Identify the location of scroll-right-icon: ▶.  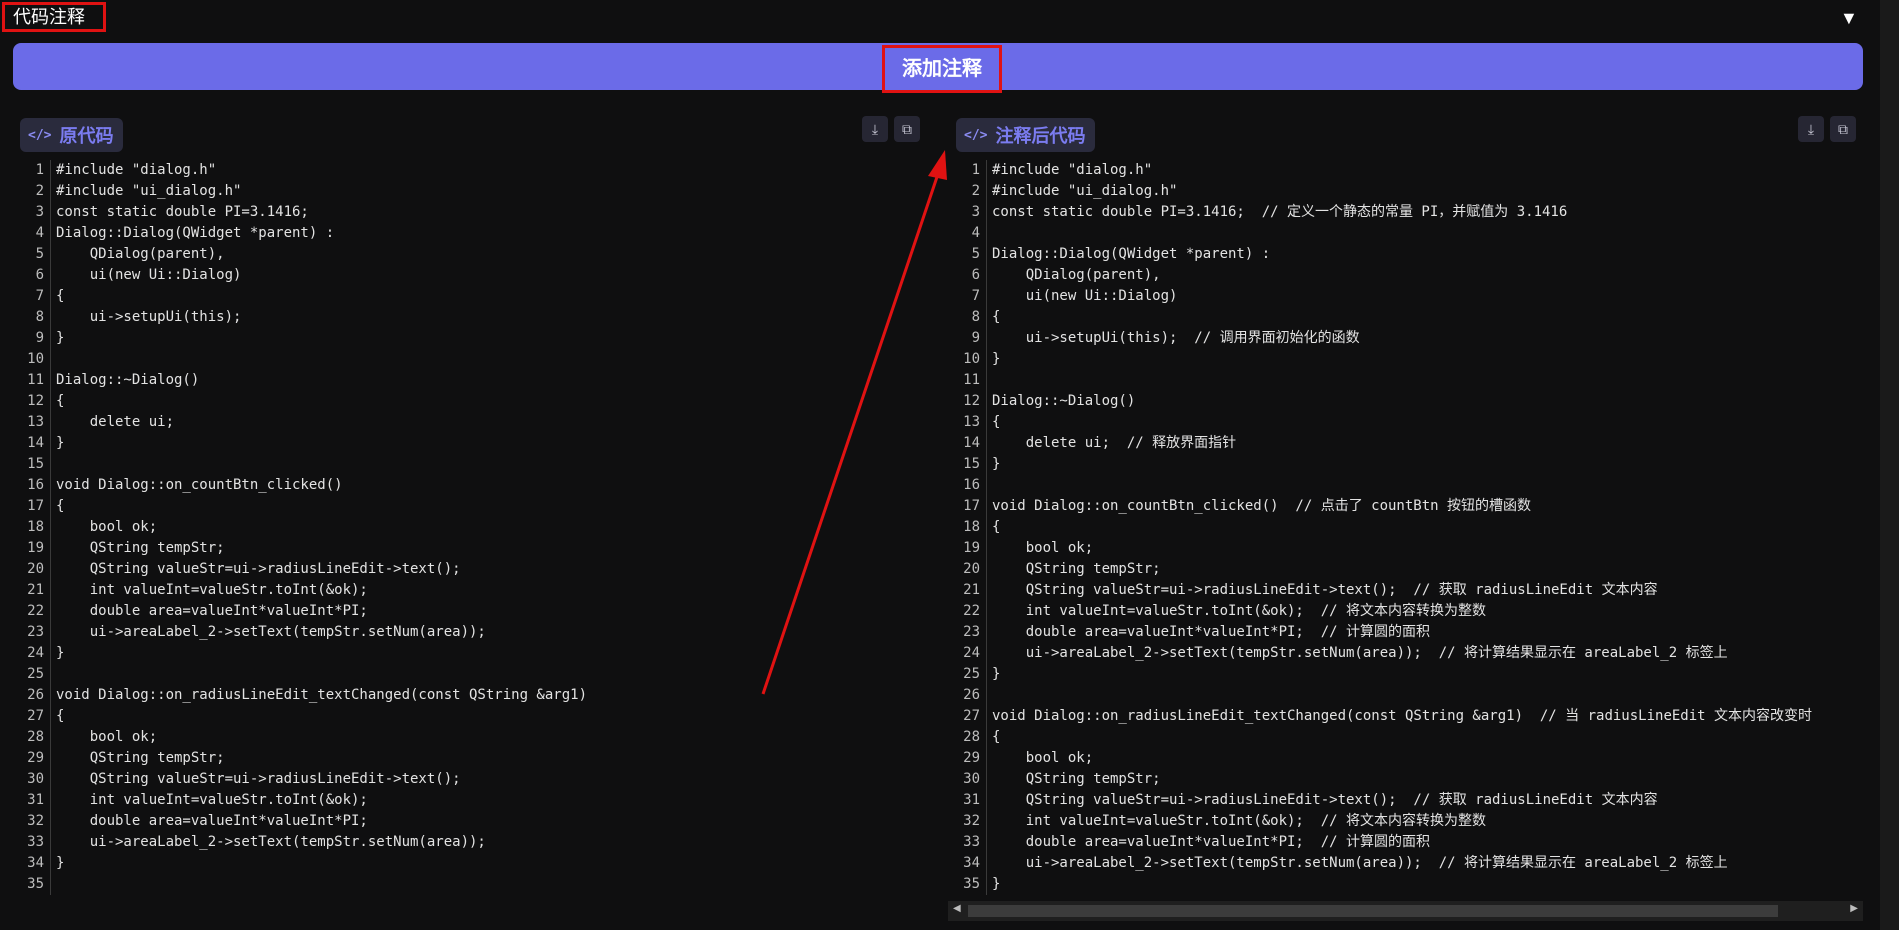
(1854, 908).